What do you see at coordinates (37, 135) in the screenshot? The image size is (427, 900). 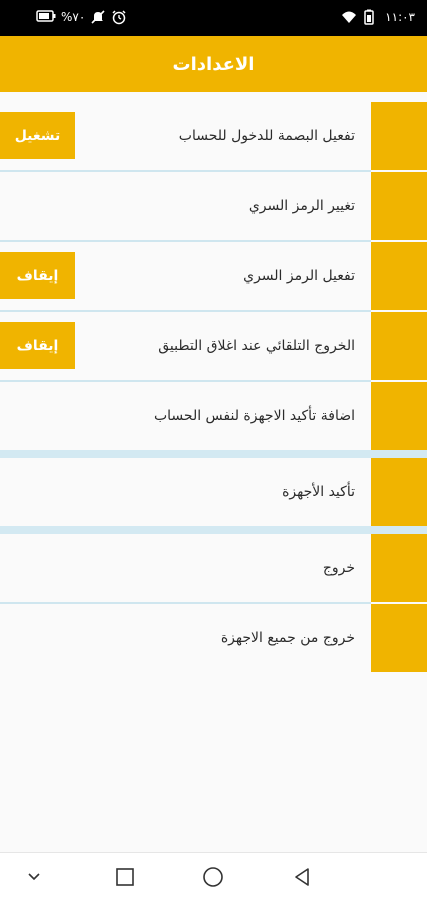 I see `fingerprint-toggle-button: تشغيل` at bounding box center [37, 135].